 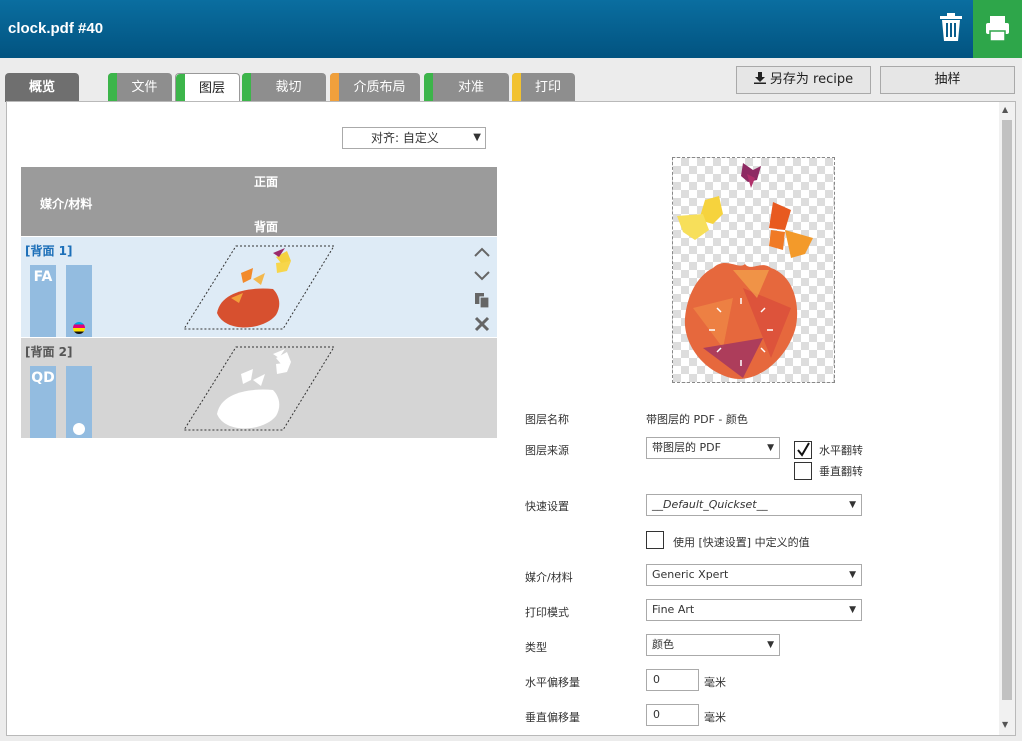 I want to click on layer-name-label: 图层名称, so click(x=547, y=419).